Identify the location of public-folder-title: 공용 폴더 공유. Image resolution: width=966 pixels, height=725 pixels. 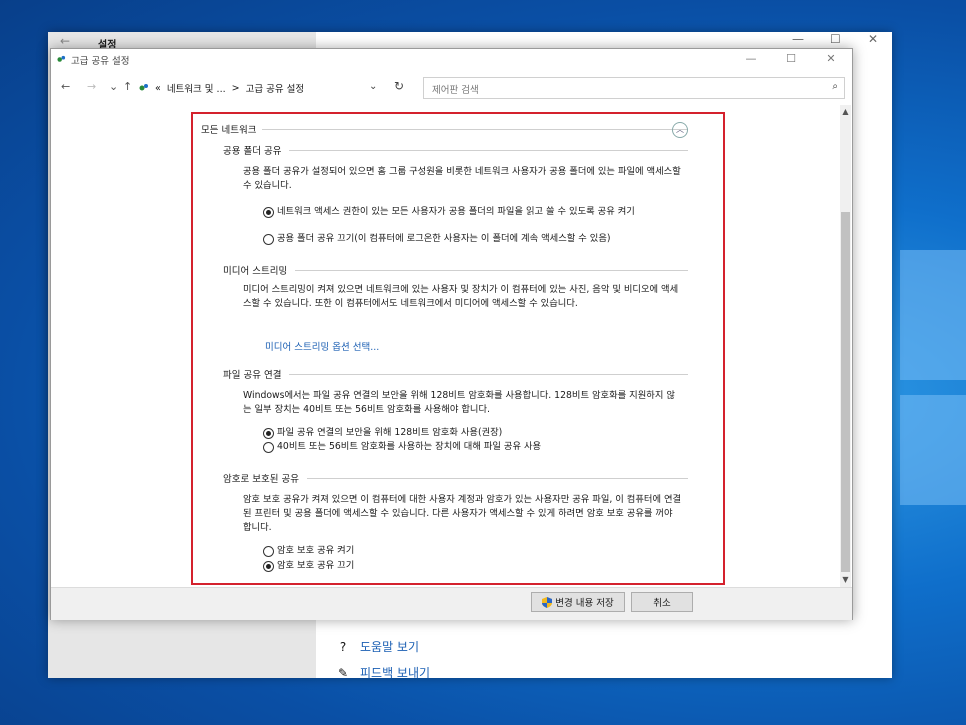
(252, 151).